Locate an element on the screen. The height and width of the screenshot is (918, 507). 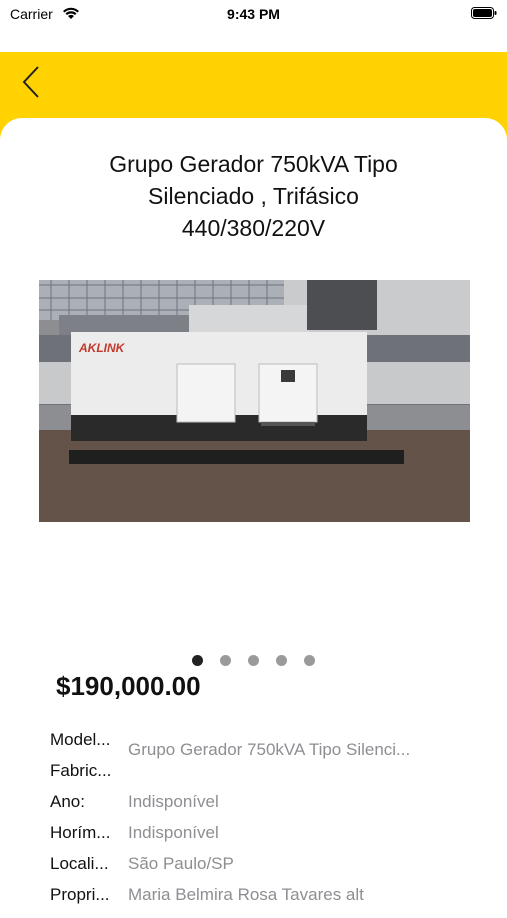
spec-value: São Paulo/SP is located at coordinates (181, 863).